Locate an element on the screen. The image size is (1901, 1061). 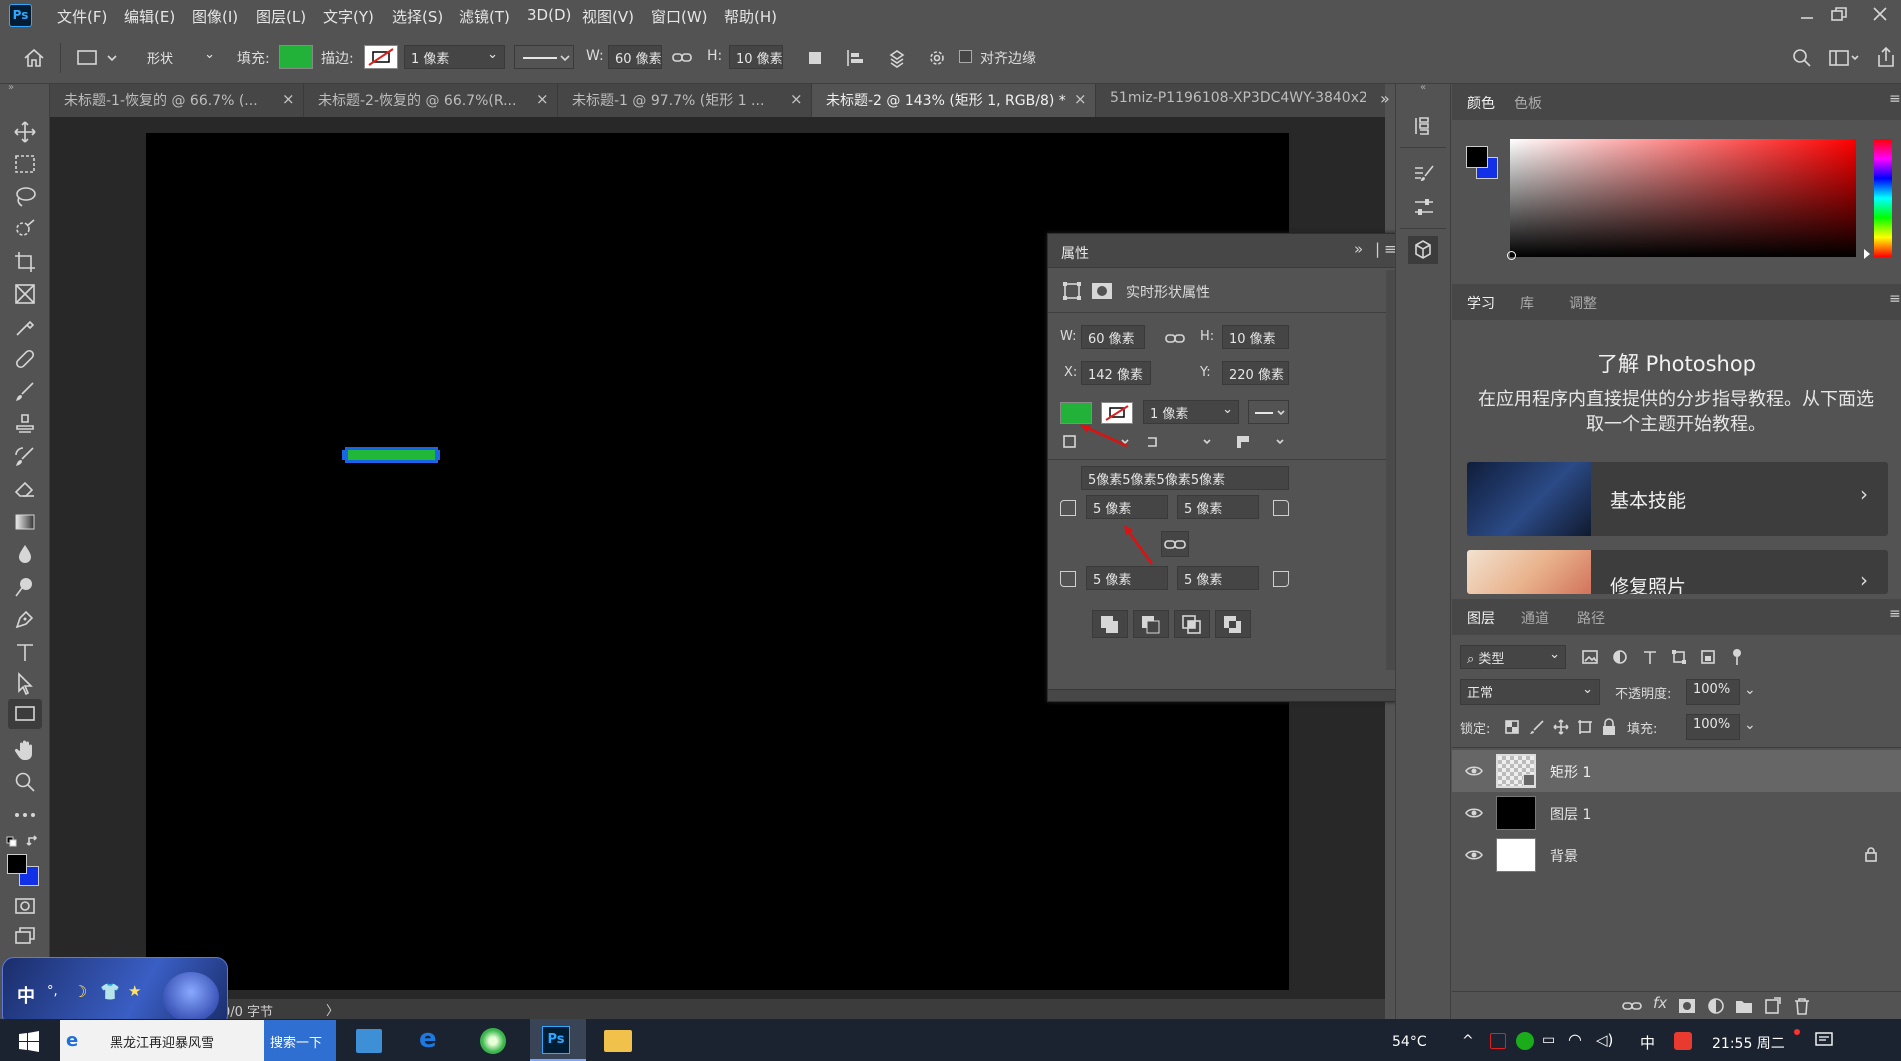
blur-tool-icon is located at coordinates (25, 554).